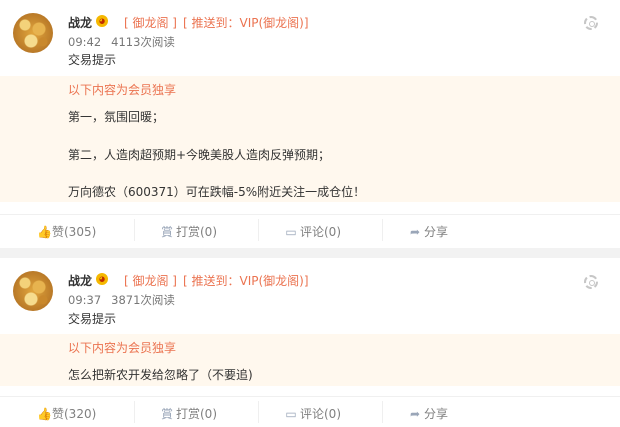  I want to click on content-line: 怎么把新农开发给忽略了（不要追), so click(160, 375).